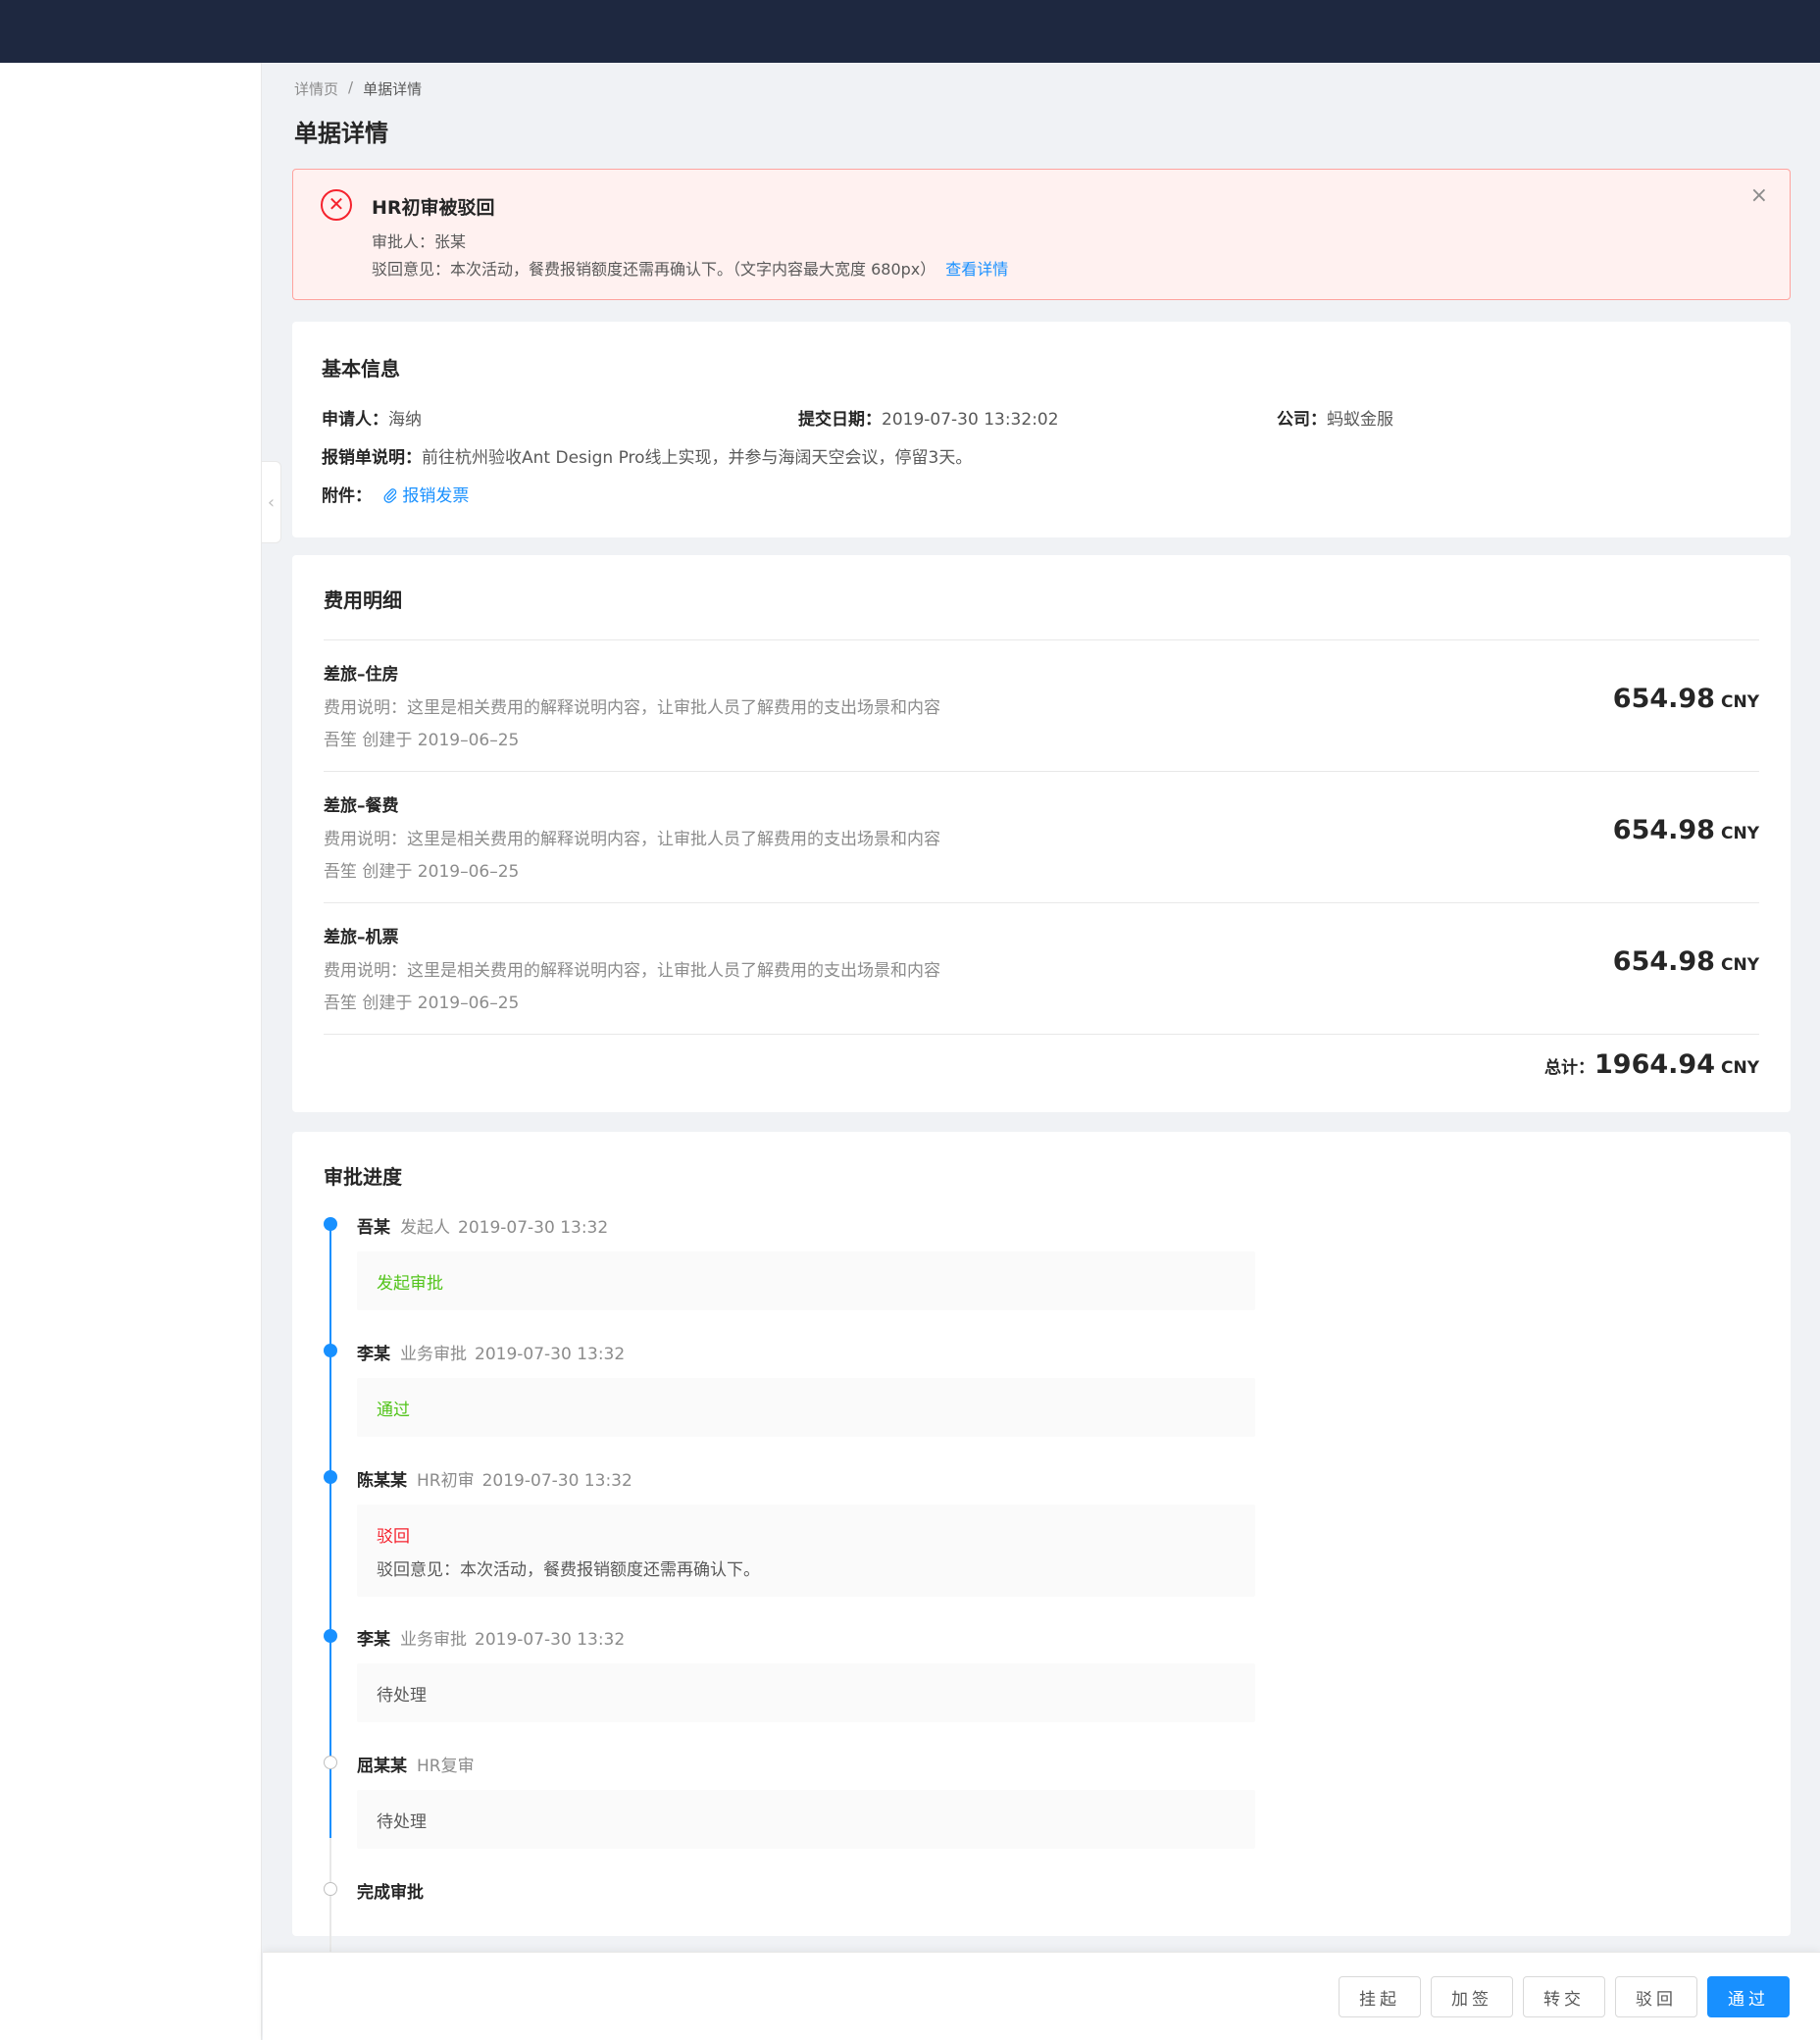 The width and height of the screenshot is (1820, 2040). I want to click on divider, so click(1041, 1034).